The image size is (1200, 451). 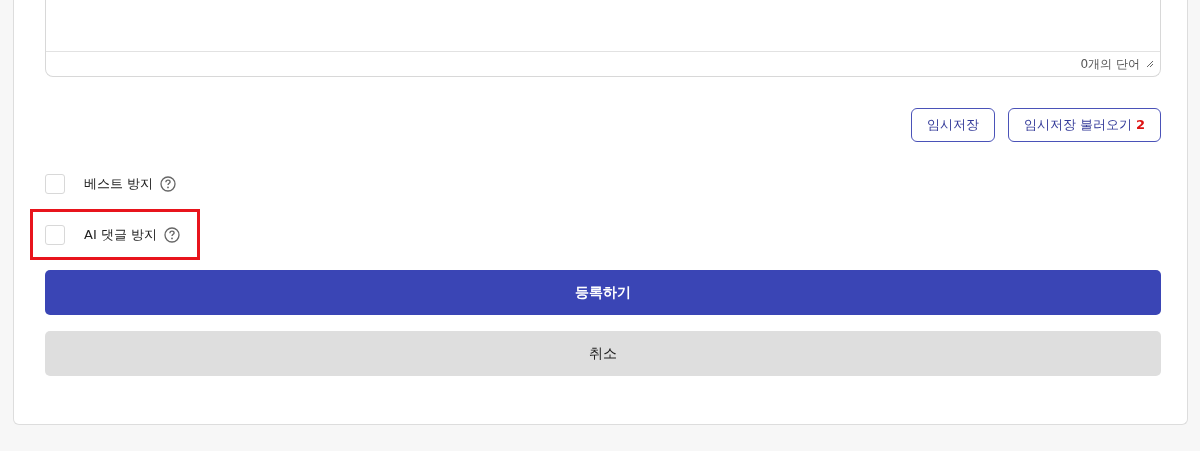 I want to click on option-label: 베스트 방지, so click(x=119, y=183).